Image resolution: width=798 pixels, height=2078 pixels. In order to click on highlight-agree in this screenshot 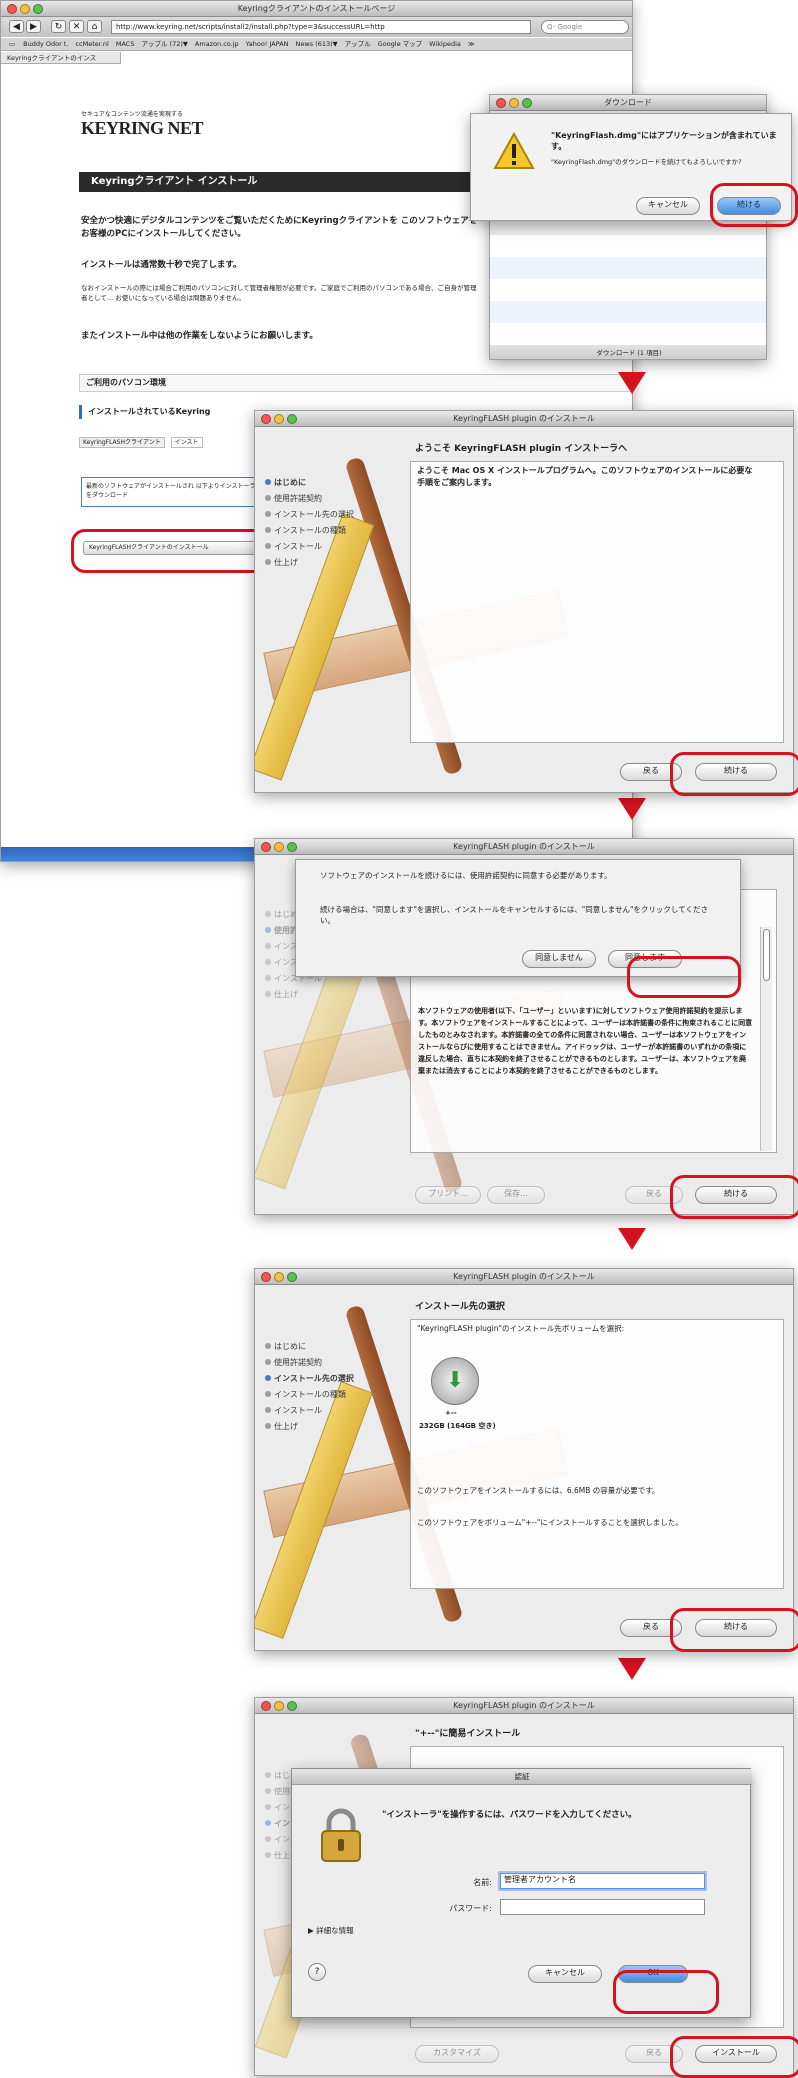, I will do `click(684, 977)`.